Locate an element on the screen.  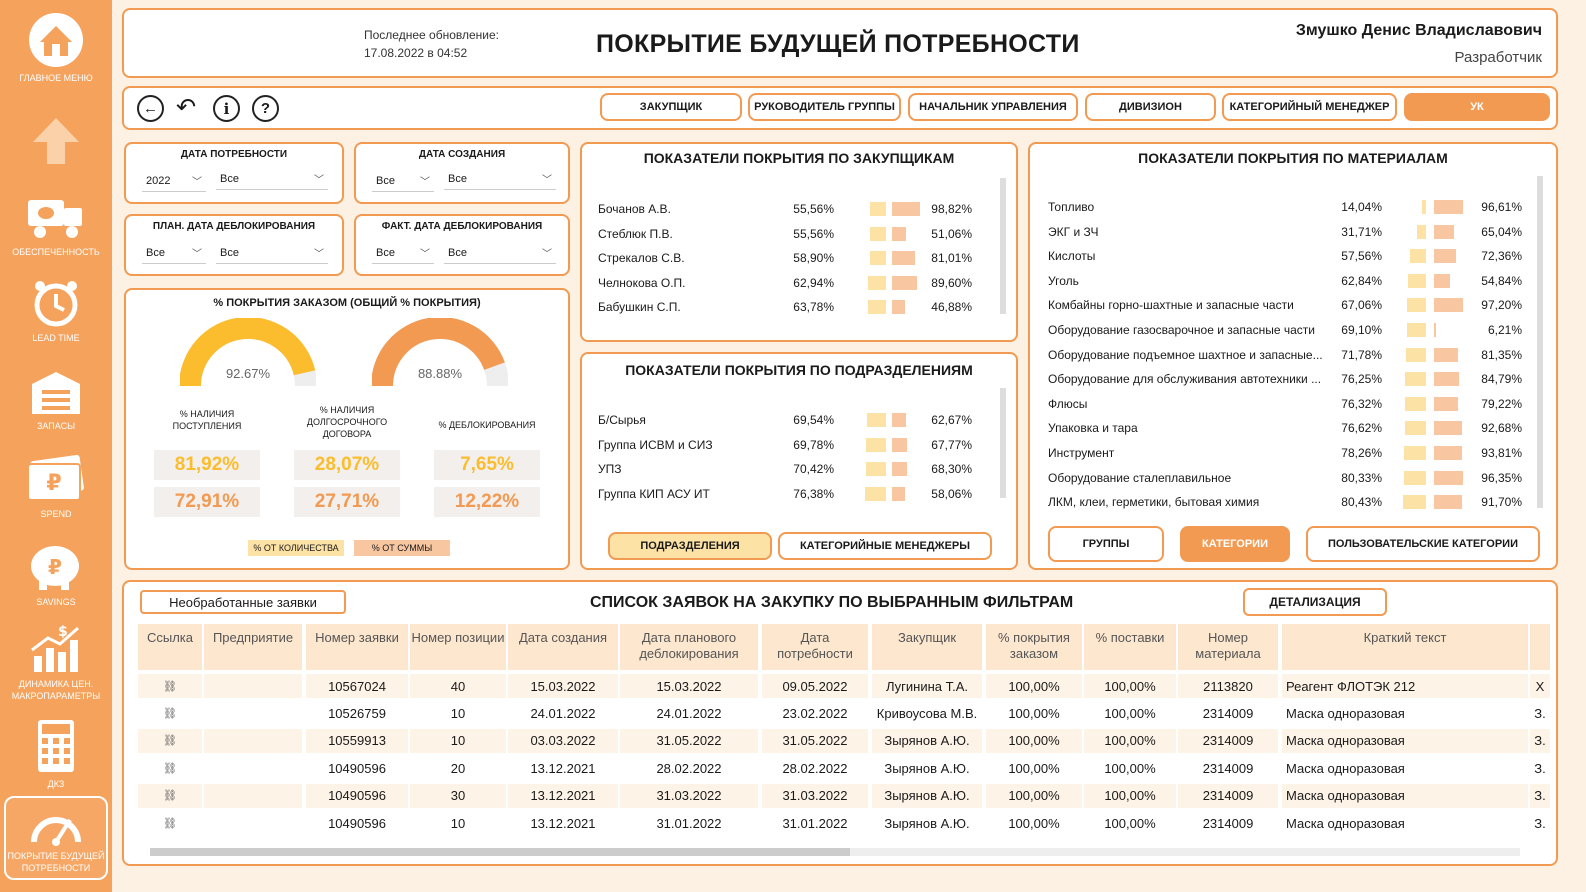
column-header: Предприятие is located at coordinates (253, 647).